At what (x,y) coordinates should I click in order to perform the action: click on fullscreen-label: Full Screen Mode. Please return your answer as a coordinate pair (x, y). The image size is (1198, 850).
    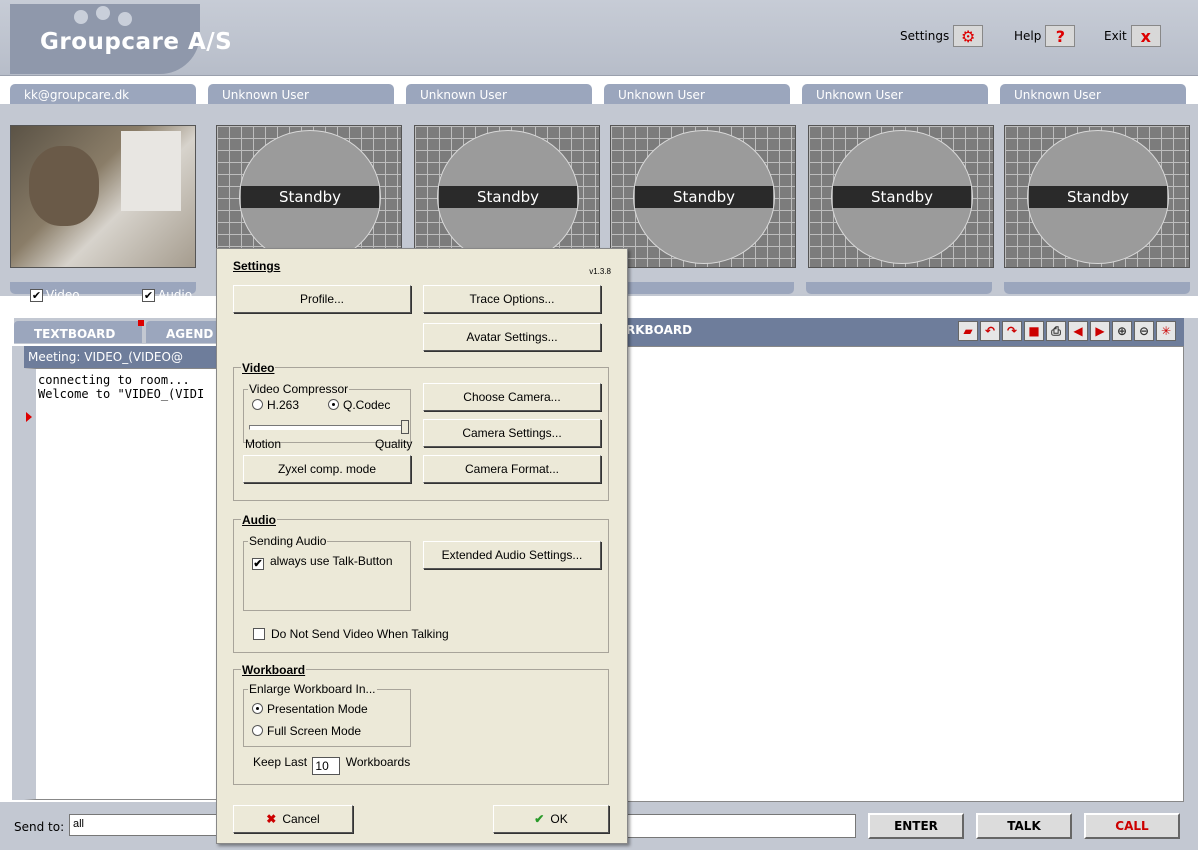
    Looking at the image, I should click on (314, 731).